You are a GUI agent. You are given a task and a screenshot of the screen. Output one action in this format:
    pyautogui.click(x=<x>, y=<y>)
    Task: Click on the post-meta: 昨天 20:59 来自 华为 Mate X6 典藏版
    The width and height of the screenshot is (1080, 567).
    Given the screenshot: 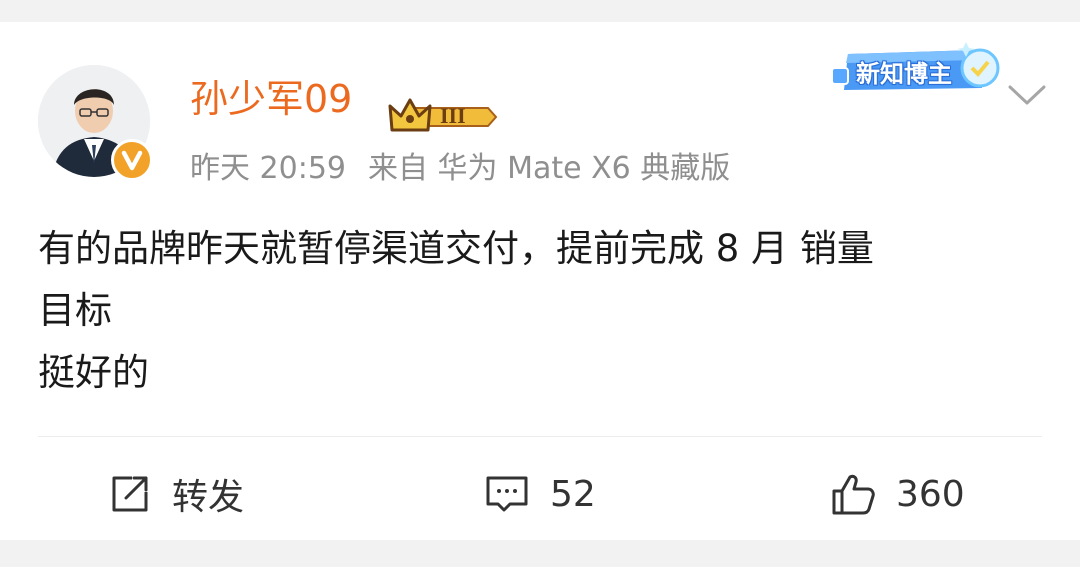 What is the action you would take?
    pyautogui.click(x=460, y=169)
    